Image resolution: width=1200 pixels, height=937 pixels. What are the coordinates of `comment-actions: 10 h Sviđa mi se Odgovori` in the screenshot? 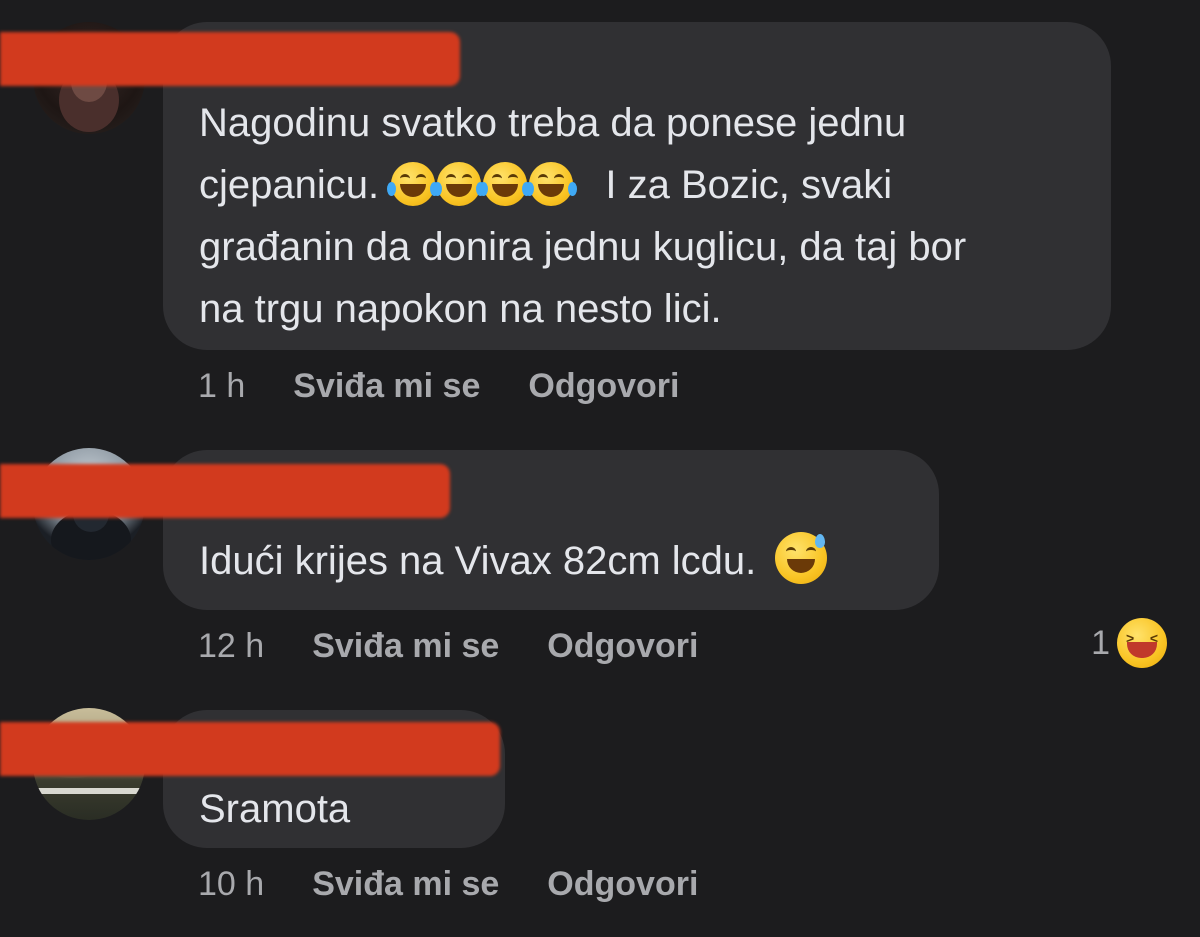 It's located at (472, 884).